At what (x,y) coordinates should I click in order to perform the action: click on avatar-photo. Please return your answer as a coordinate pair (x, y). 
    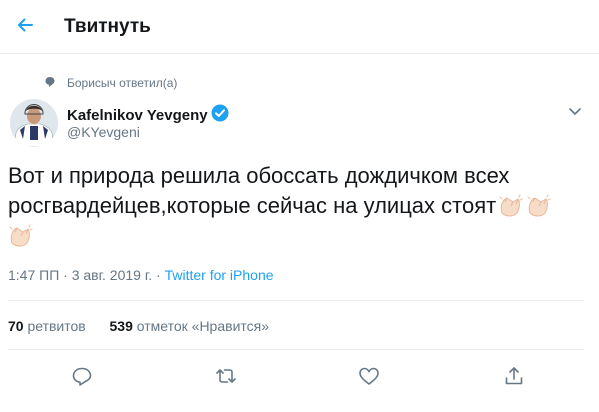
    Looking at the image, I should click on (34, 123).